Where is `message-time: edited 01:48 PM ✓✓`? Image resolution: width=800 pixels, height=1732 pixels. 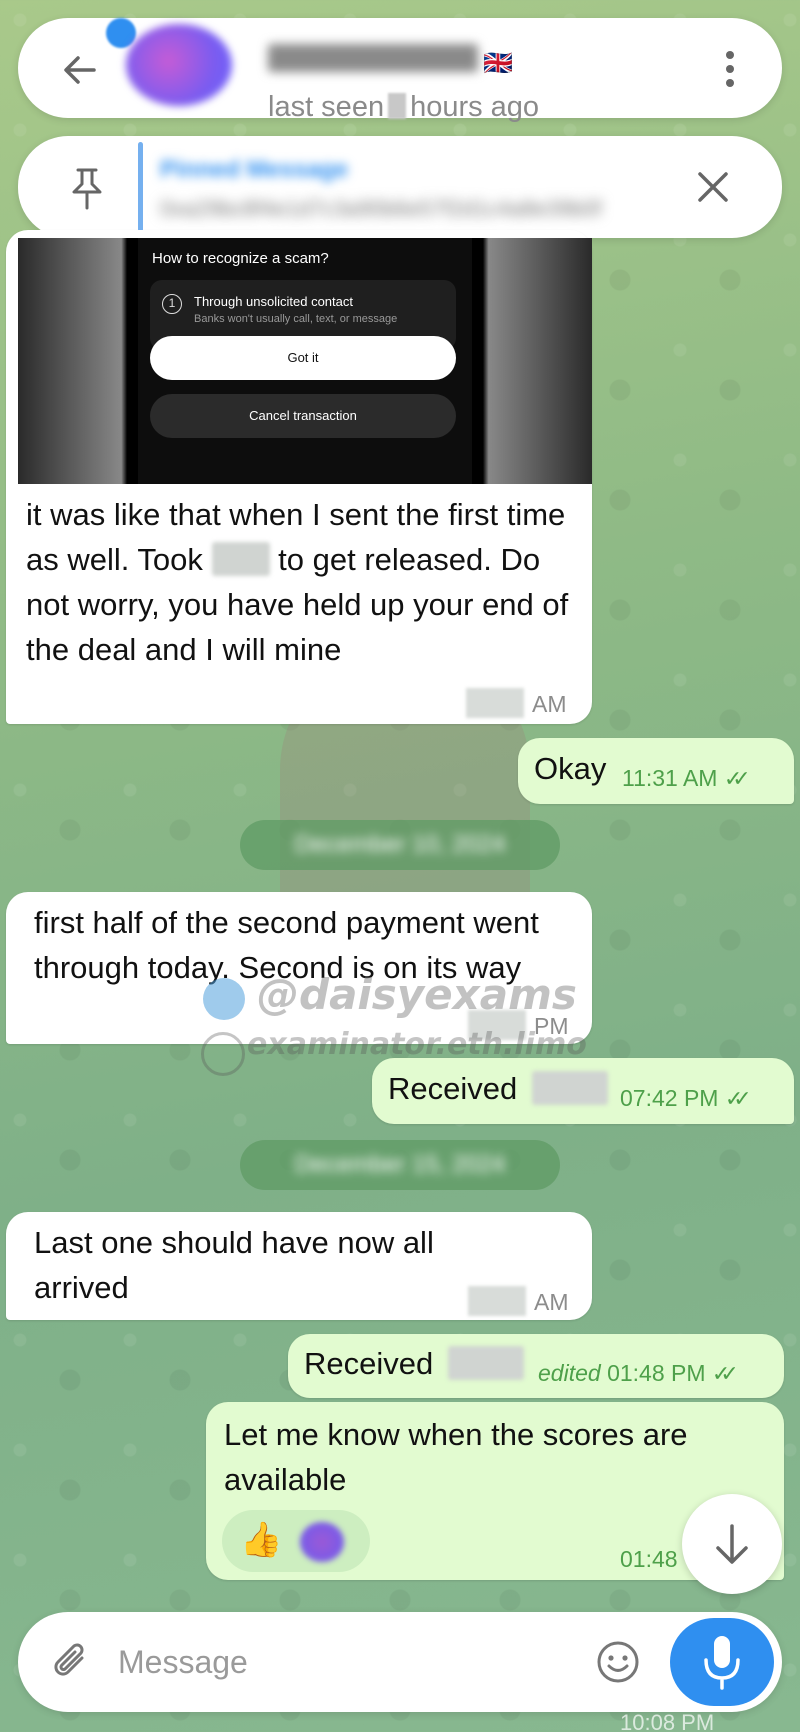
message-time: edited 01:48 PM ✓✓ is located at coordinates (638, 1373).